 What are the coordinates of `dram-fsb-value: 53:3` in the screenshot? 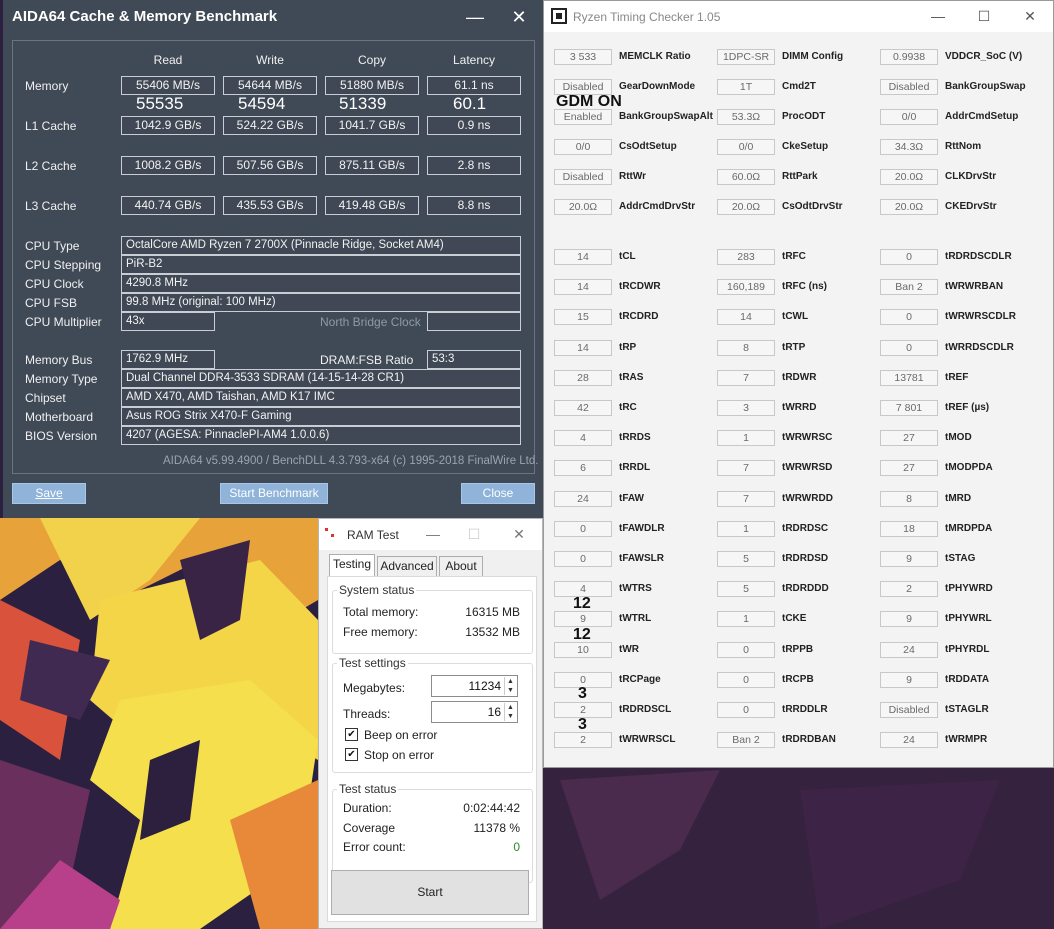 It's located at (474, 359).